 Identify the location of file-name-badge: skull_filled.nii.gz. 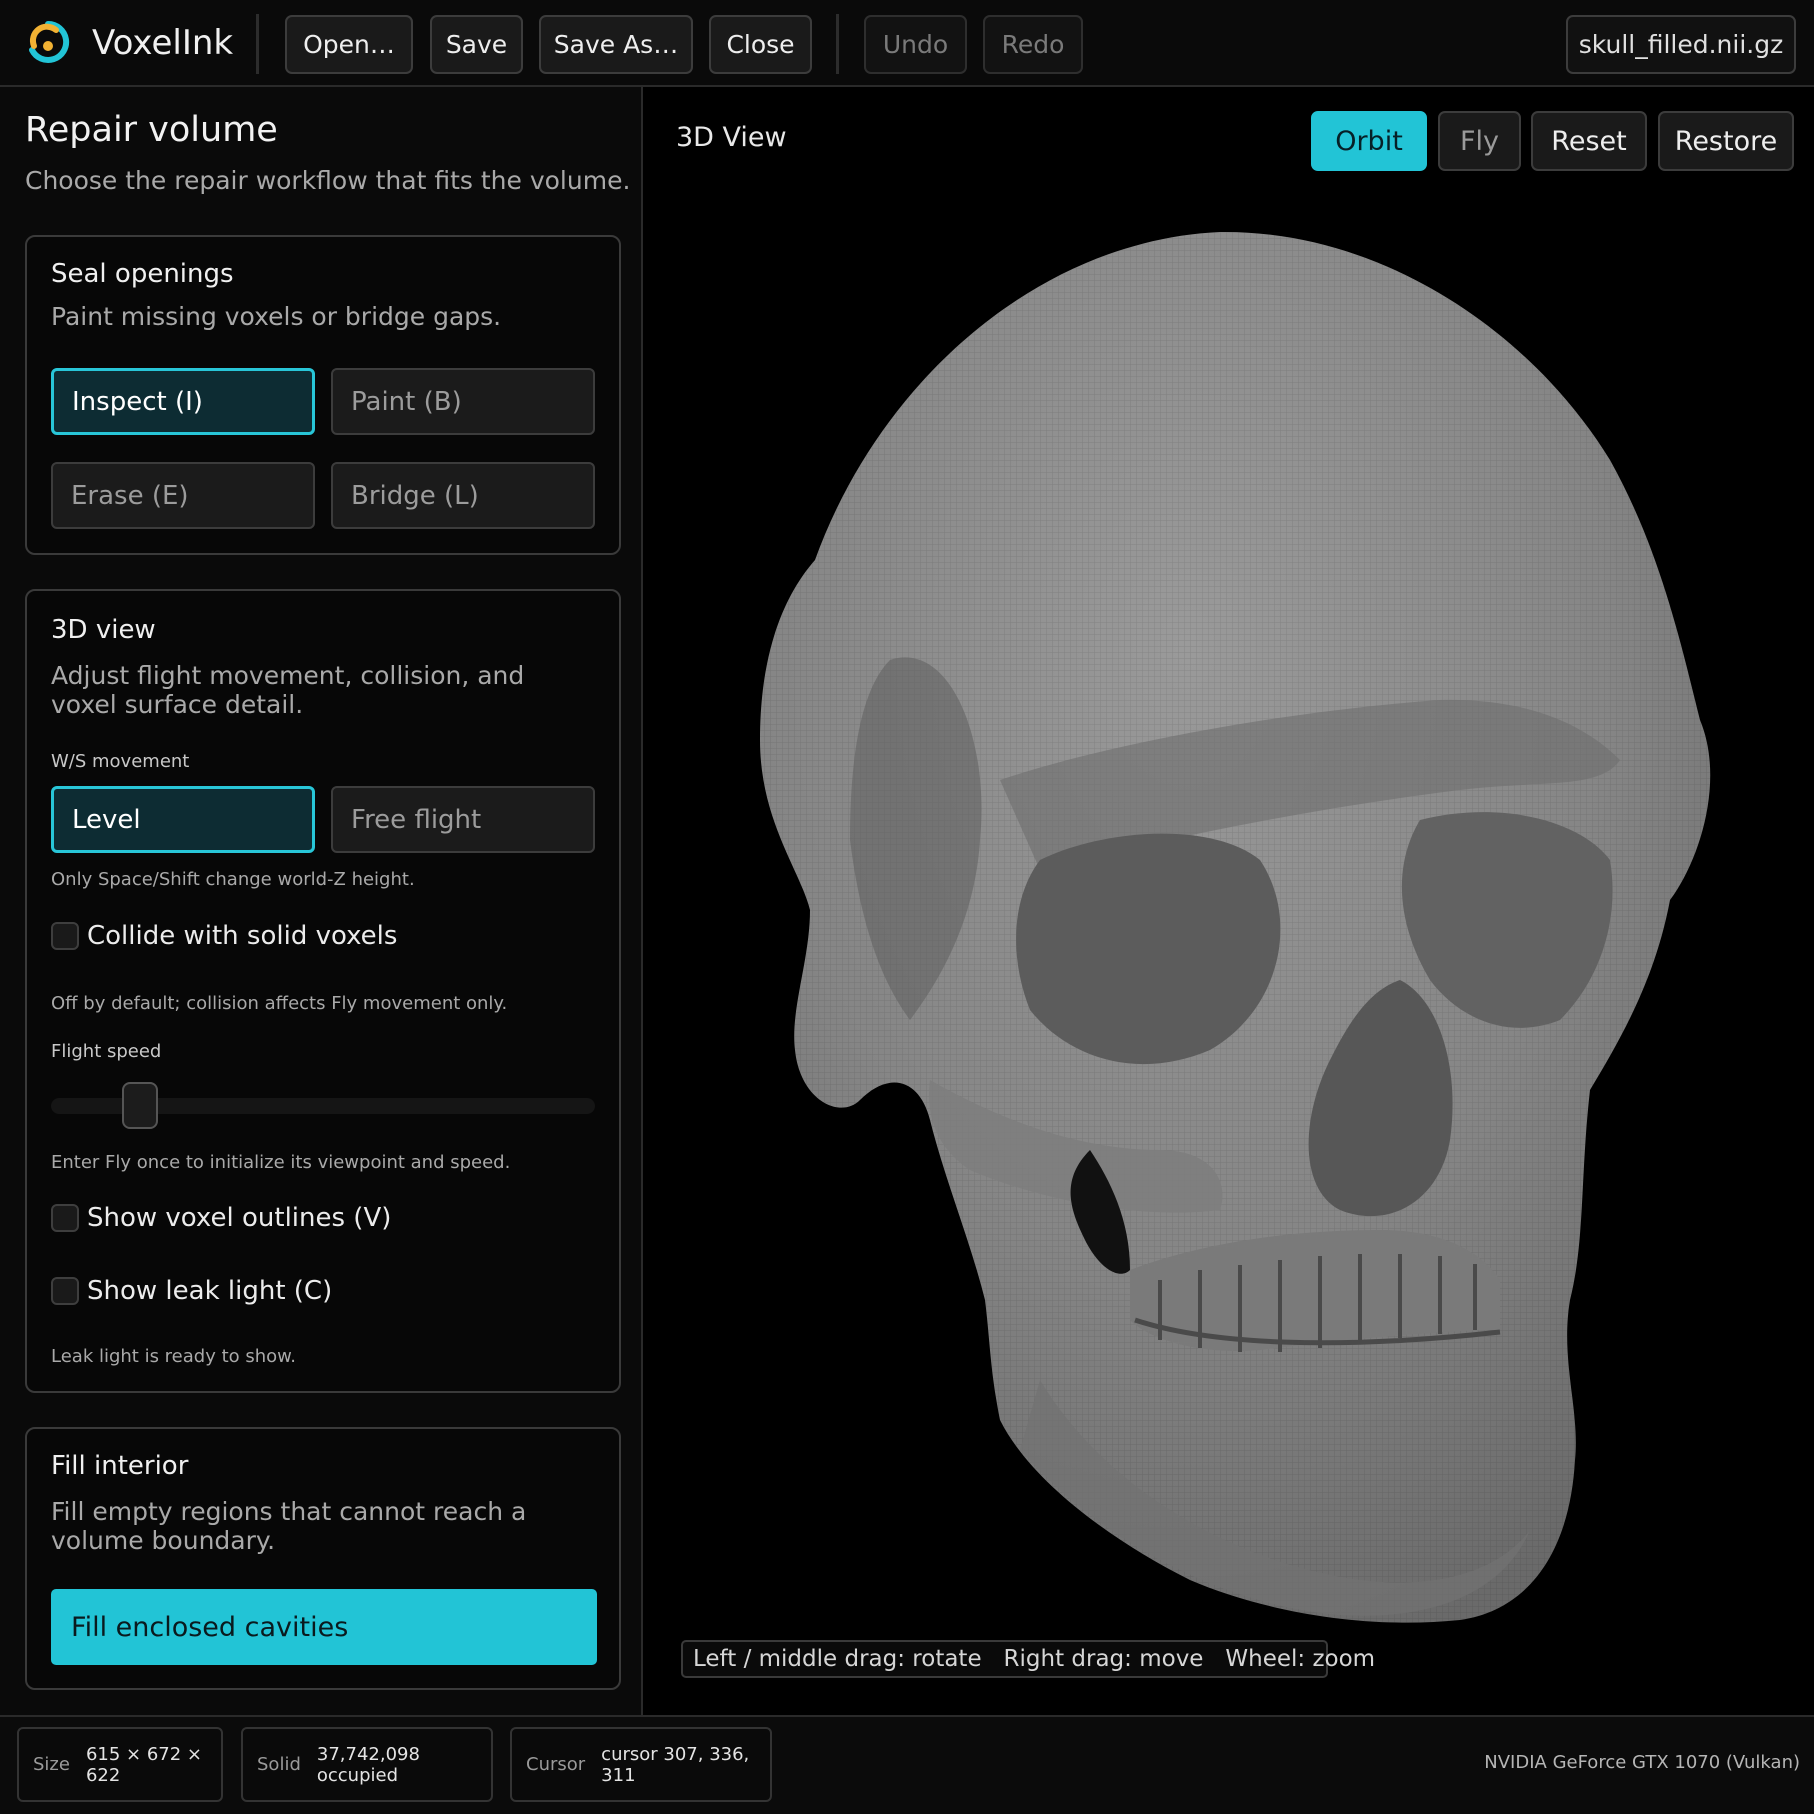
(1681, 44).